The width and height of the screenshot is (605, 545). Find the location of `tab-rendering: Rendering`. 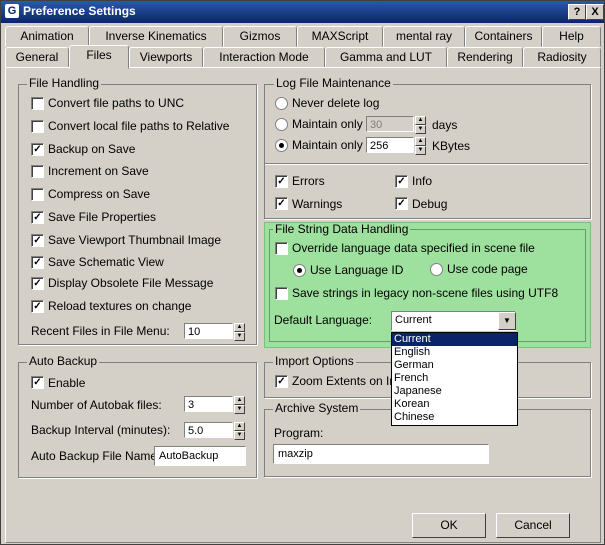

tab-rendering: Rendering is located at coordinates (485, 57).